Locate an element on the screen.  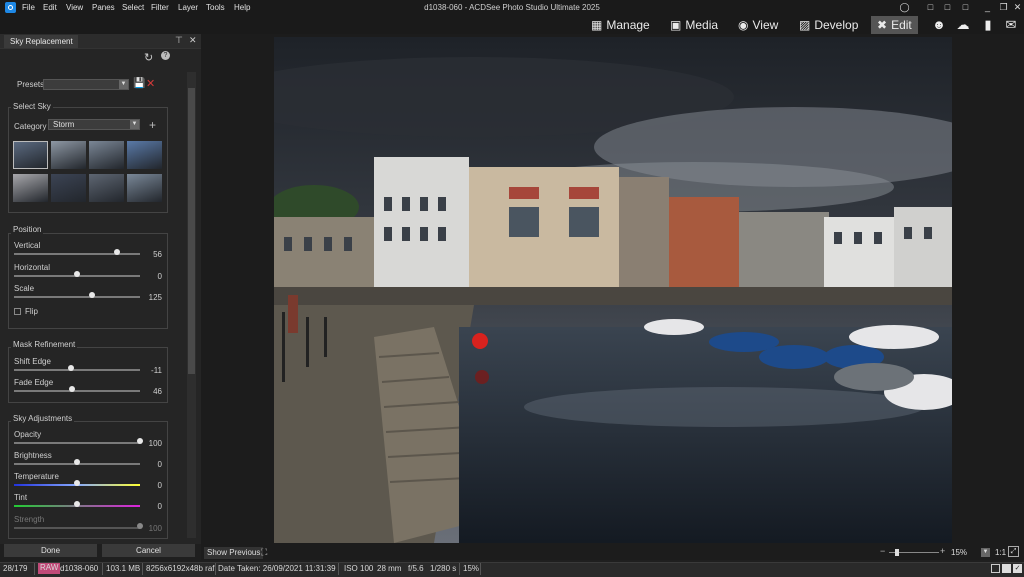
slider-label: Horizontal is located at coordinates (32, 267).